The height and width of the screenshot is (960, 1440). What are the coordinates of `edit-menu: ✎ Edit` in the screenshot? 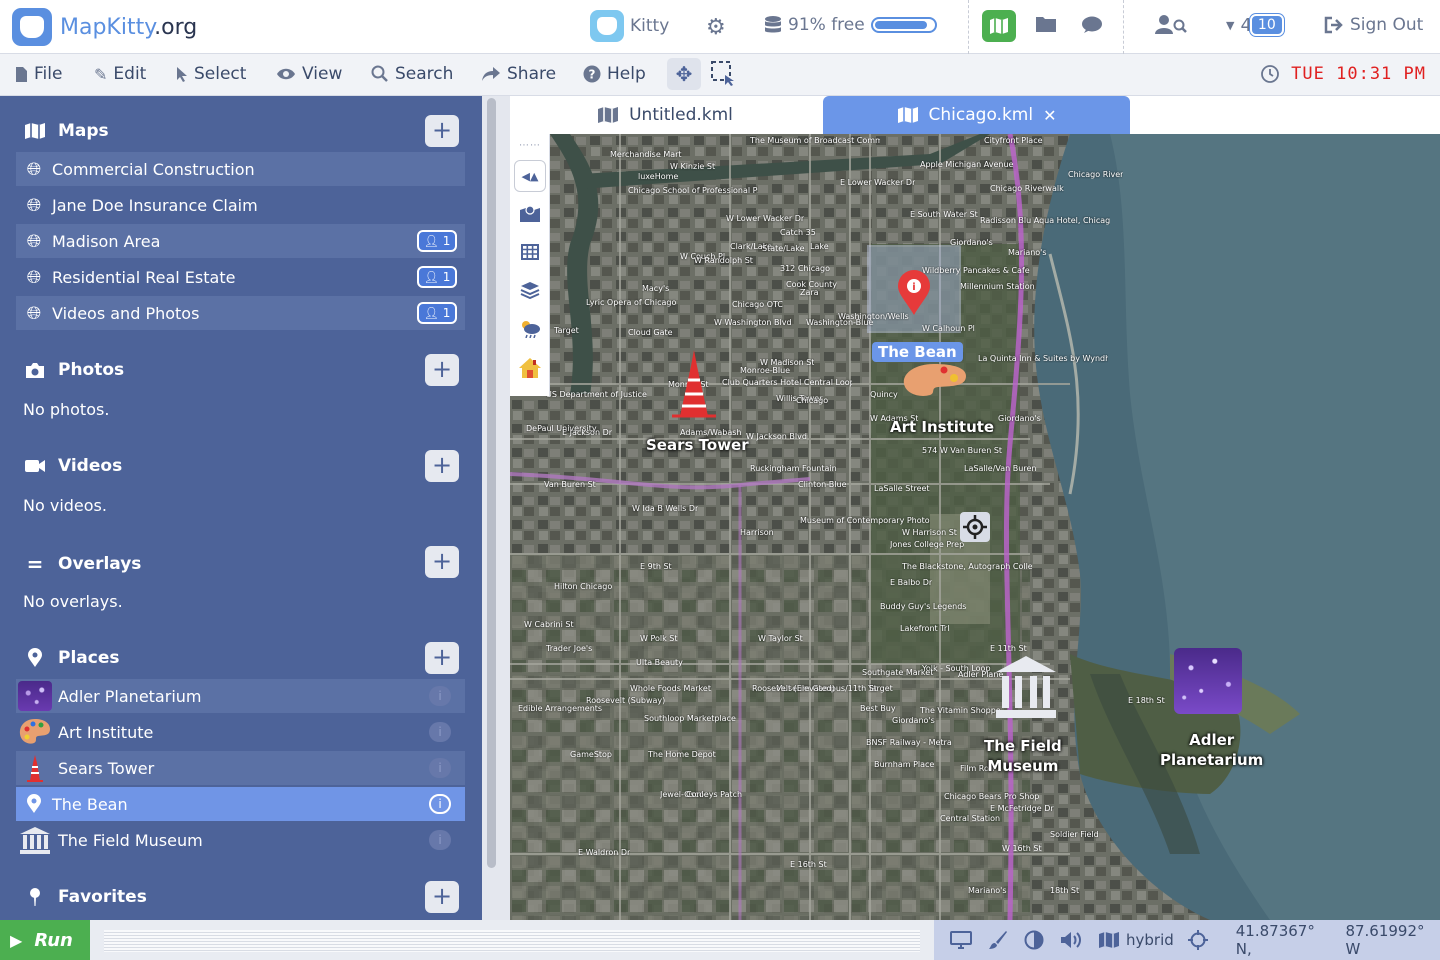 It's located at (120, 74).